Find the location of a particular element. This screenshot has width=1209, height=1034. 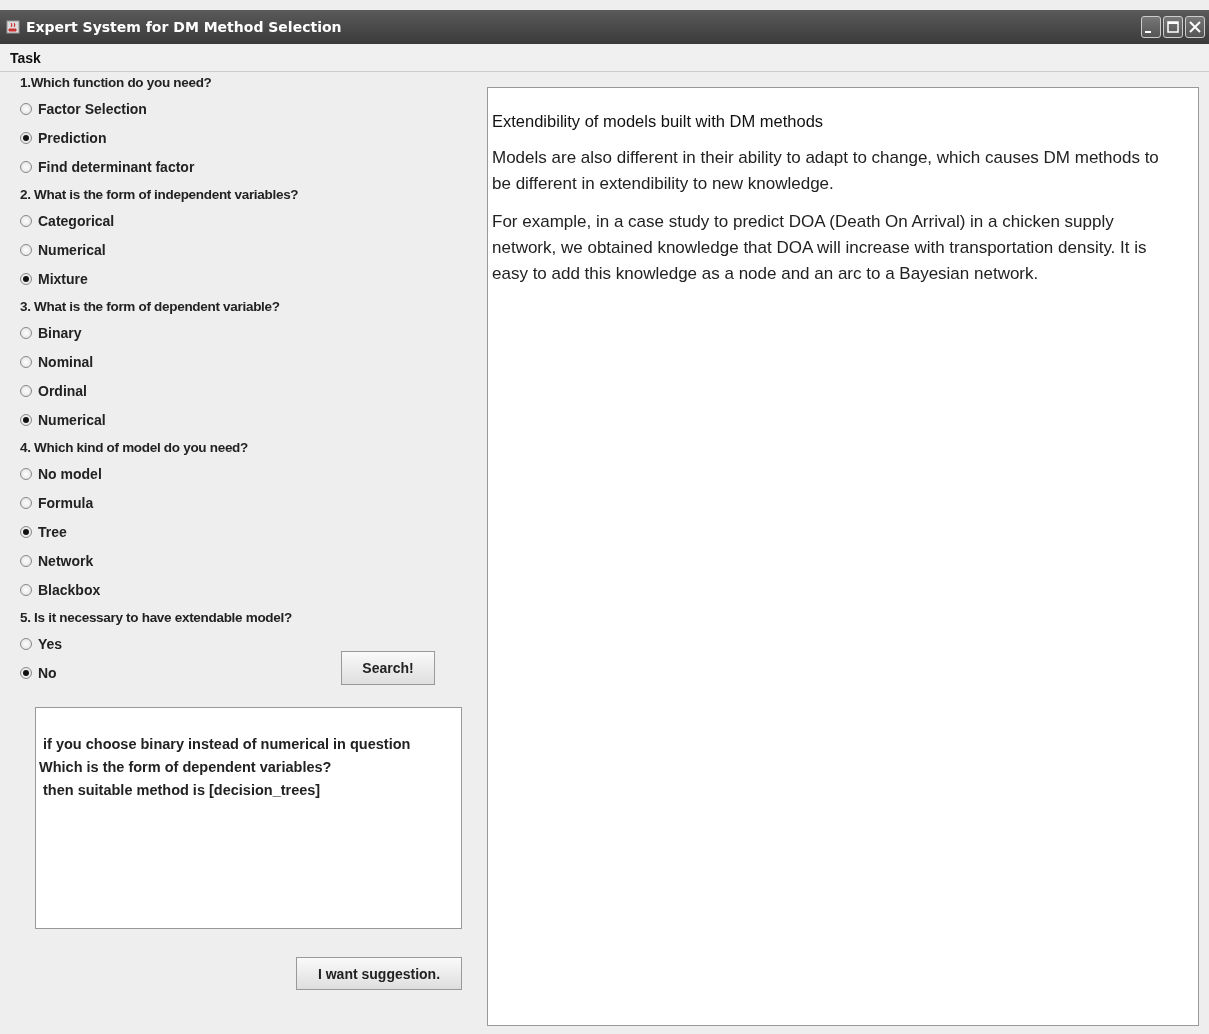

radio-option: Find determinant factor is located at coordinates (107, 166).